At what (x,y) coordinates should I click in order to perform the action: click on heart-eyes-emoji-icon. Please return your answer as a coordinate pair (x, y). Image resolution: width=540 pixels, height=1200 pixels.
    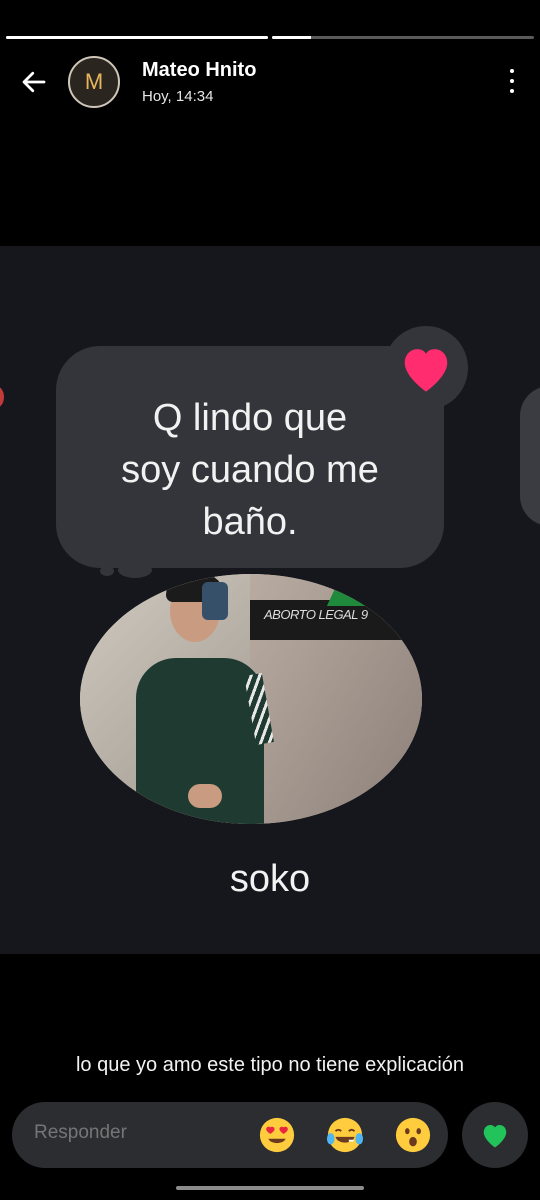
    Looking at the image, I should click on (277, 1135).